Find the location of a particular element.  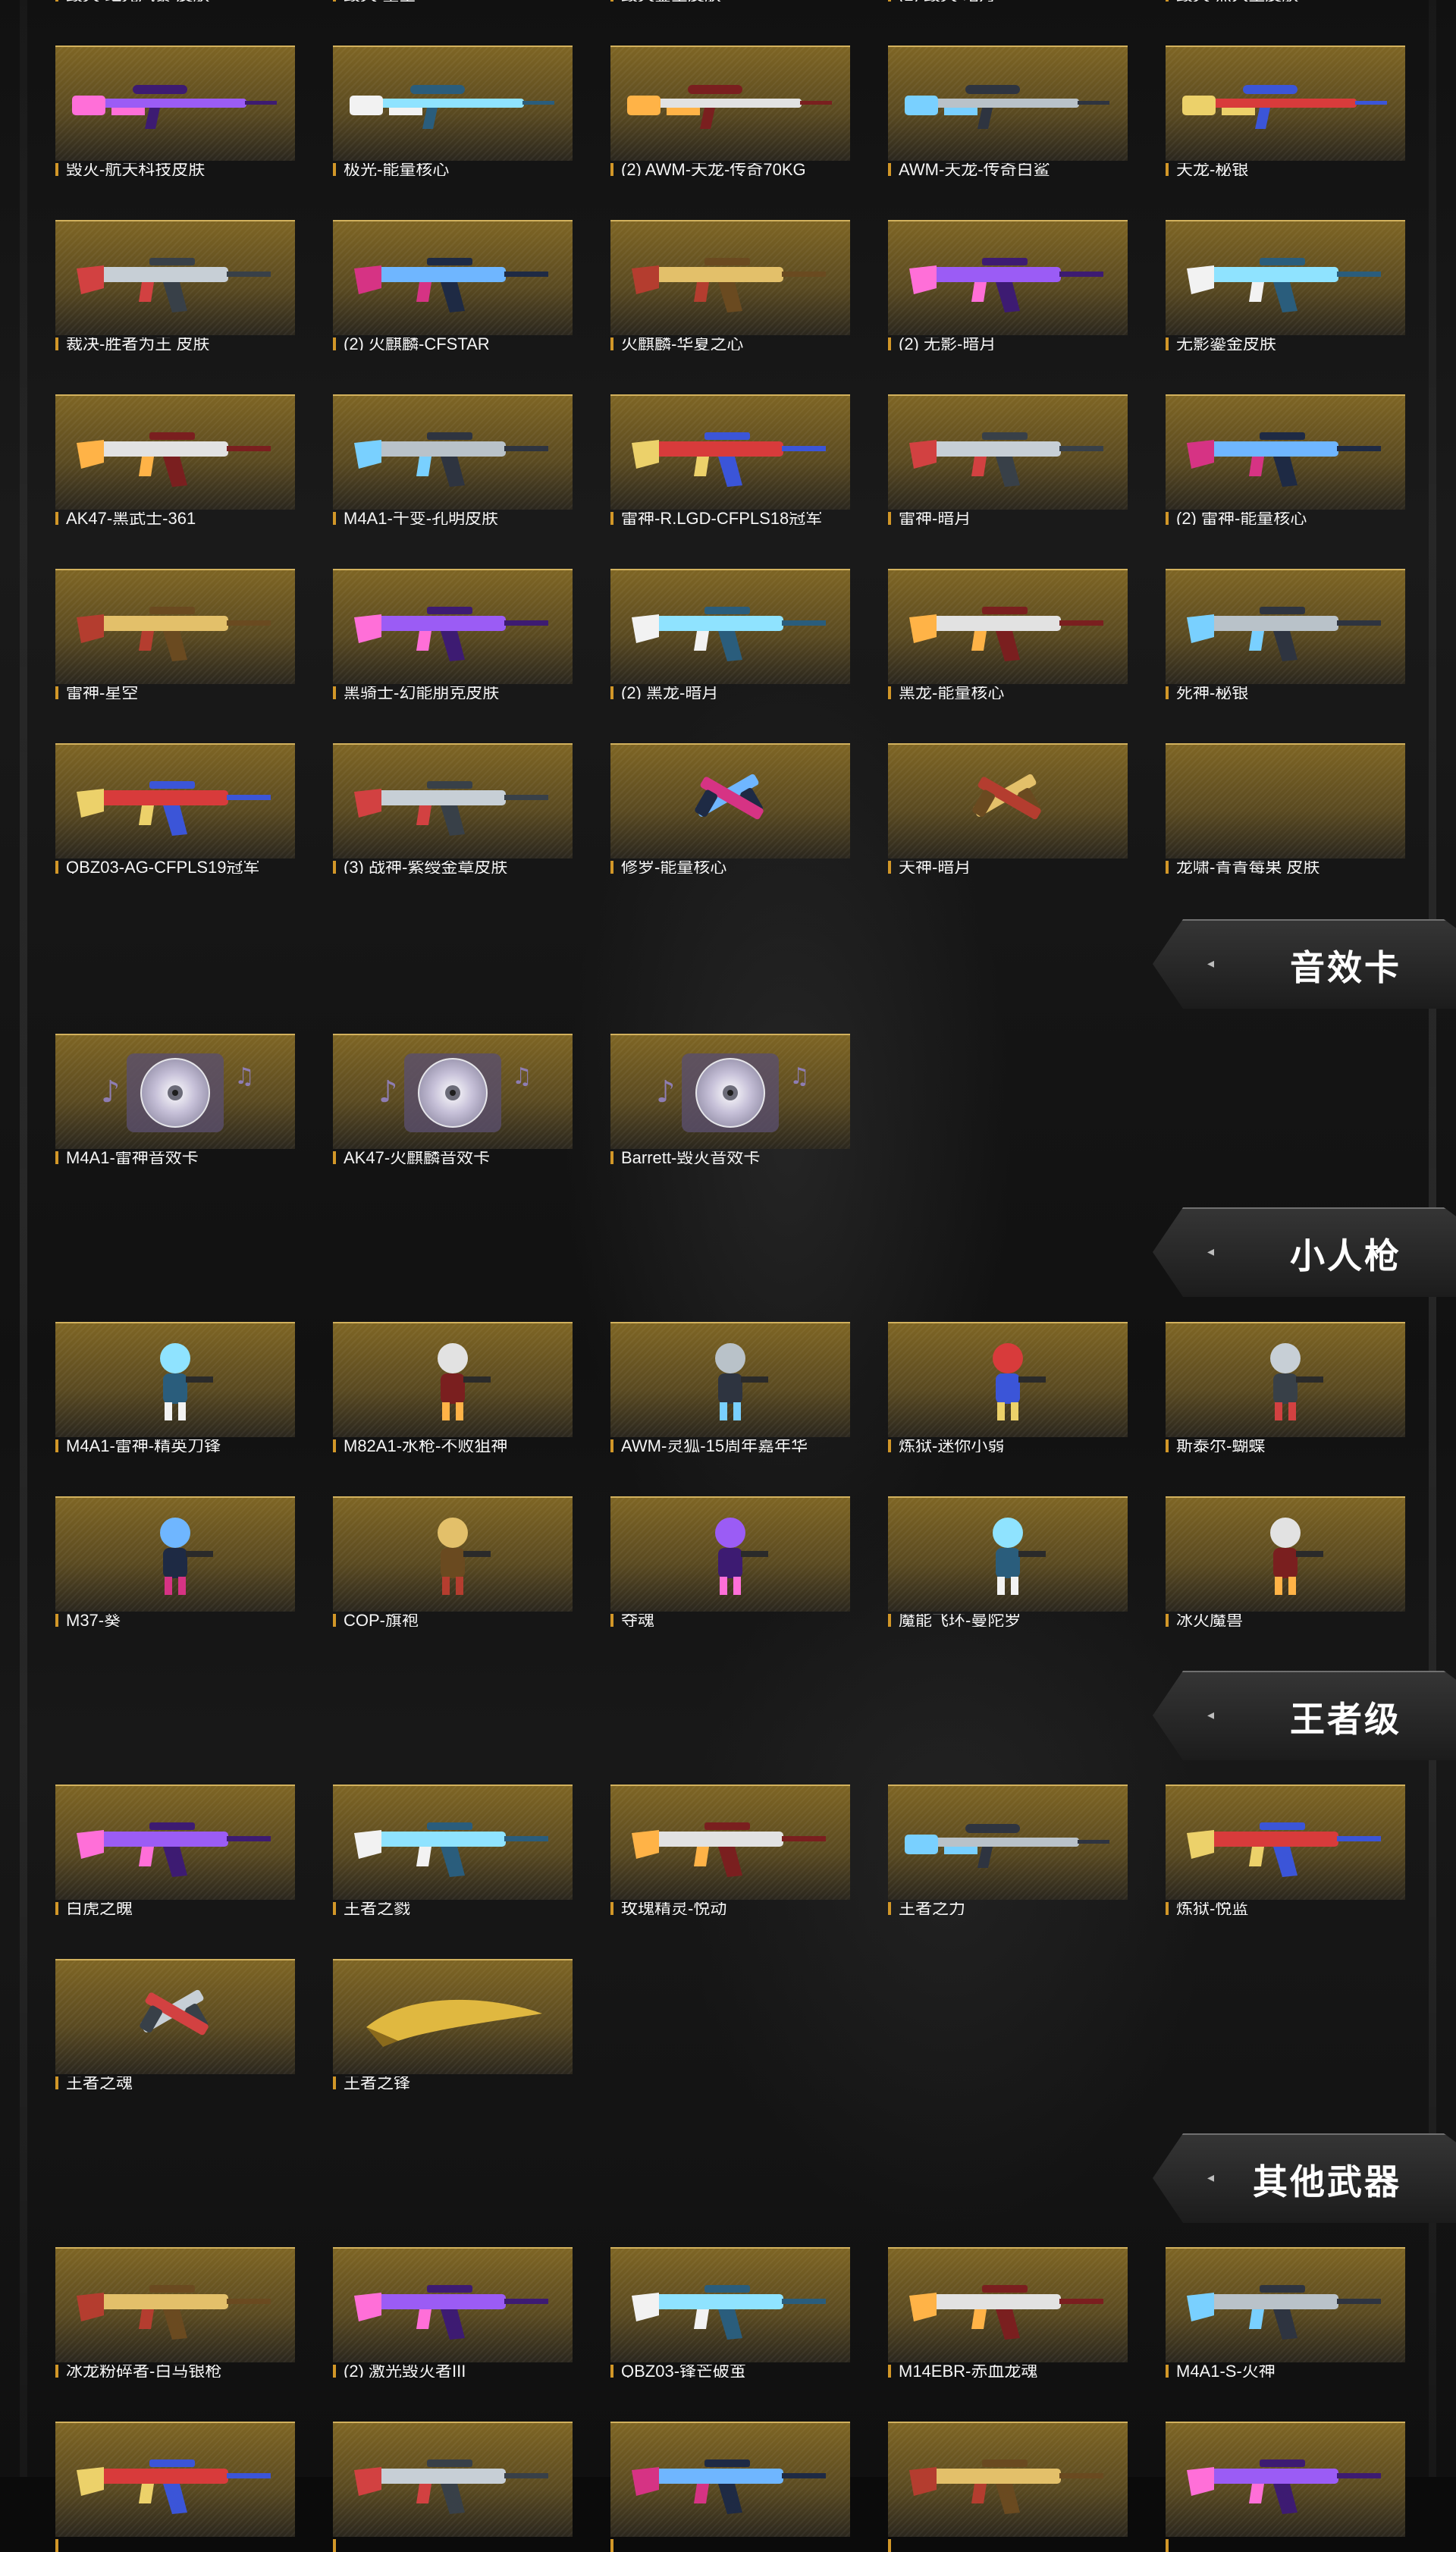

item-card: 魔能飞环-曼陀罗 is located at coordinates (1008, 1561).